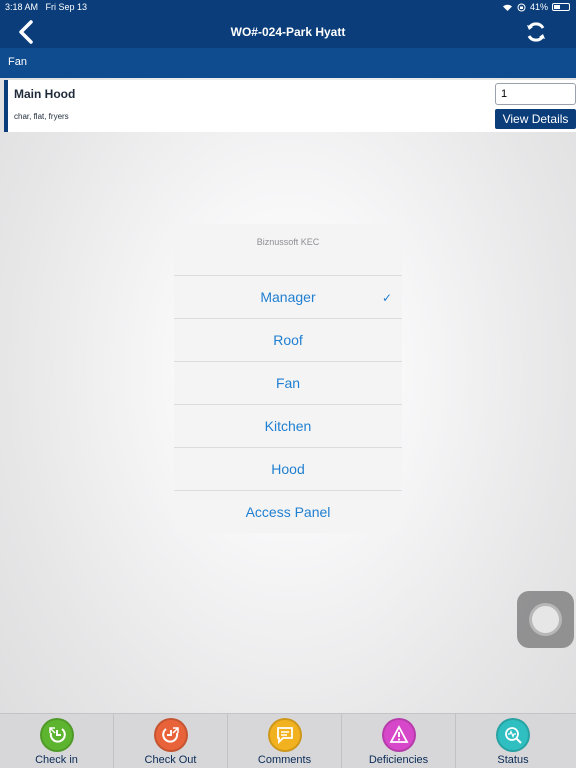 The image size is (576, 768). What do you see at coordinates (288, 426) in the screenshot?
I see `option-kitchen: Kitchen` at bounding box center [288, 426].